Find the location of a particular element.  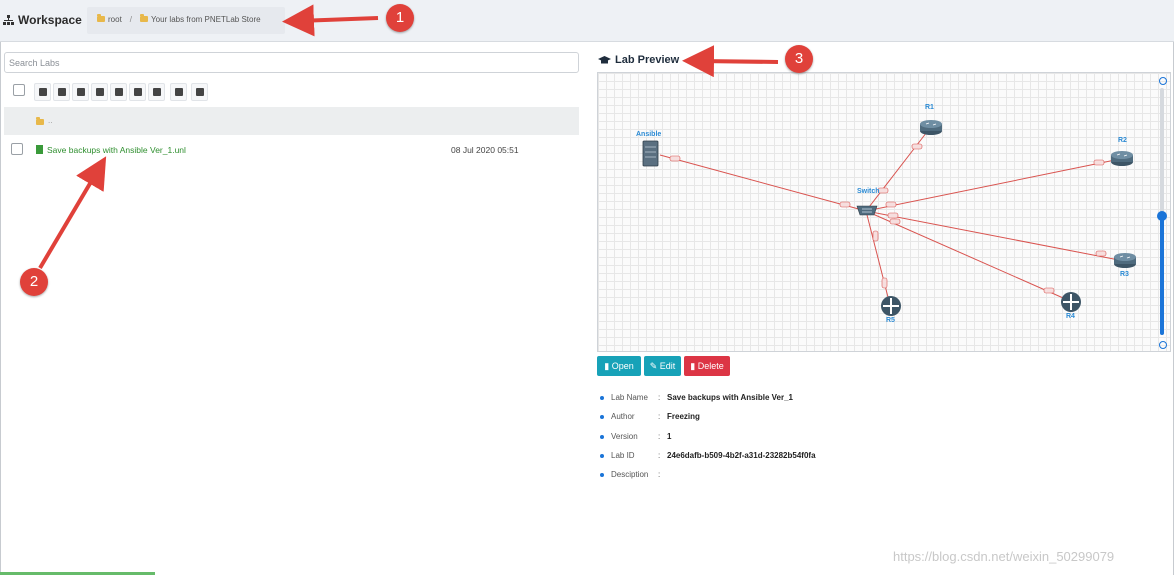

left-border is located at coordinates (0, 308).